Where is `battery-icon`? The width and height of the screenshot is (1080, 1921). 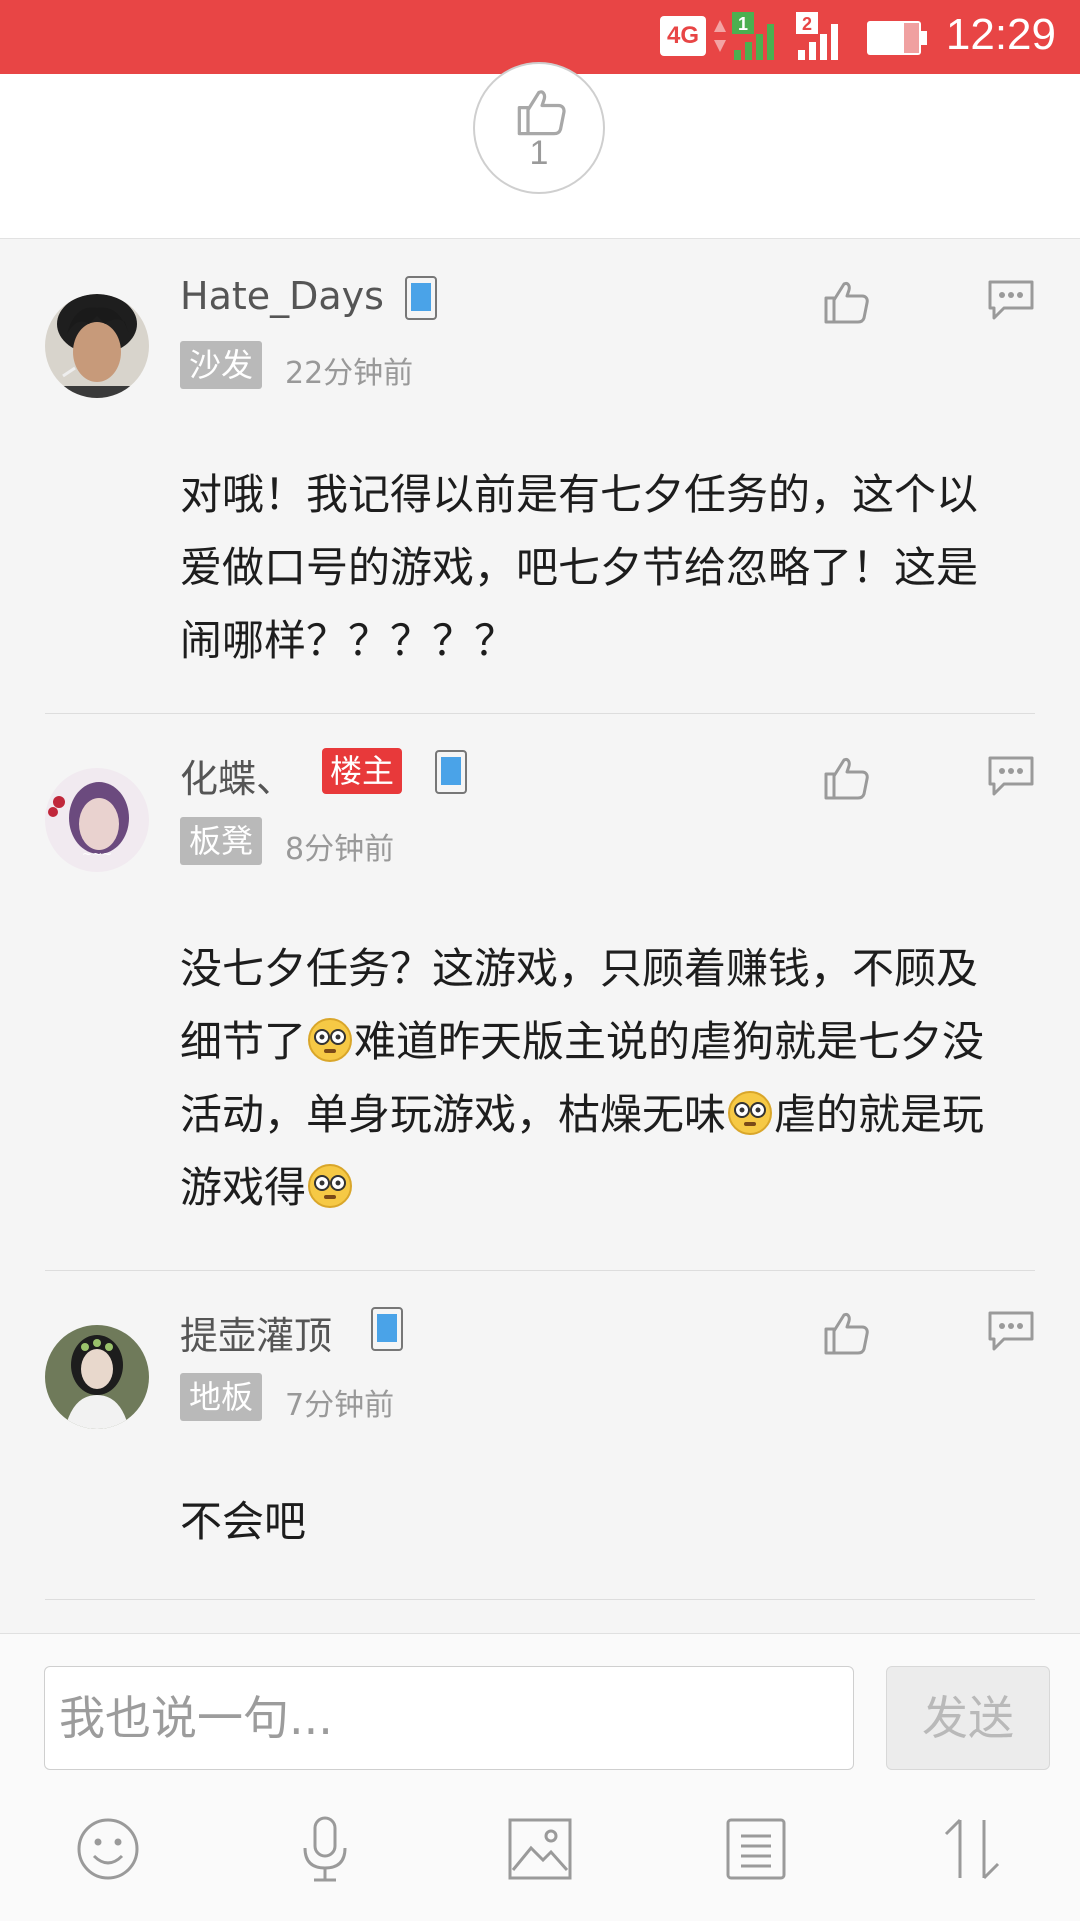
battery-icon is located at coordinates (897, 38).